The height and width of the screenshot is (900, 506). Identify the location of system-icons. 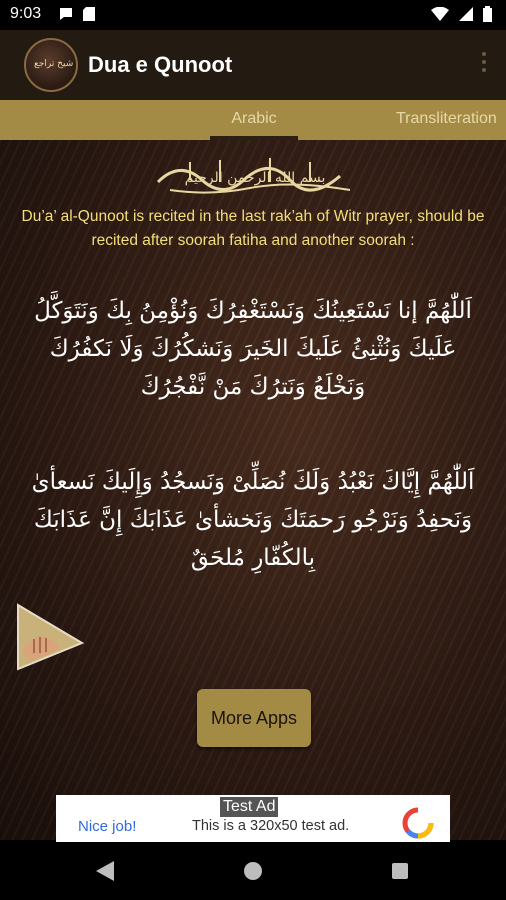
(461, 14).